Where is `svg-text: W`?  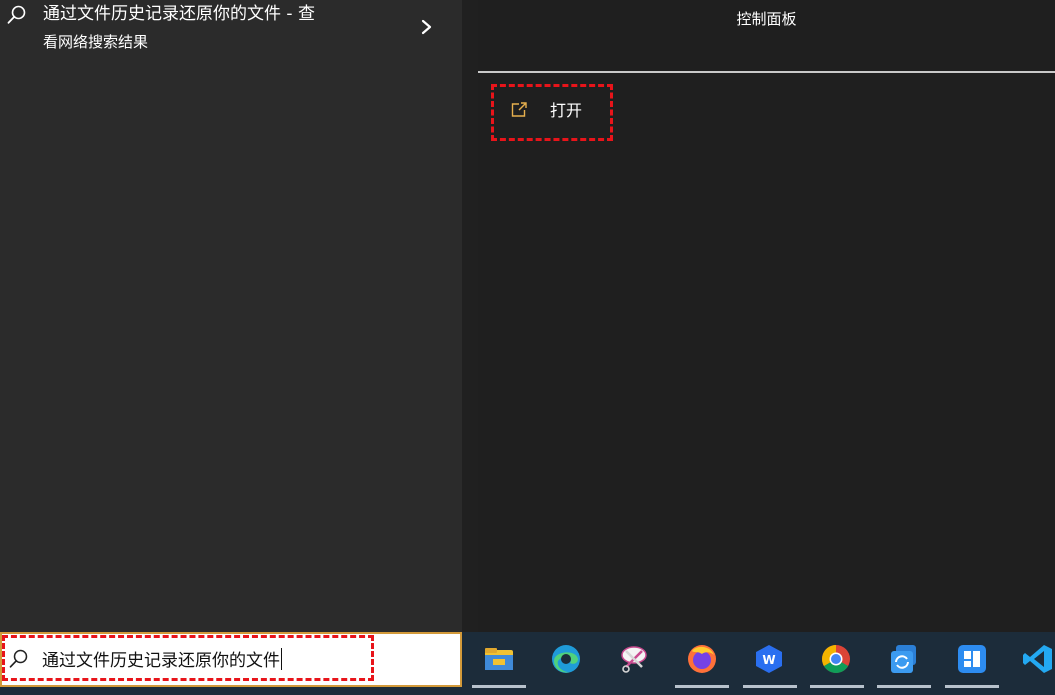
svg-text: W is located at coordinates (768, 660).